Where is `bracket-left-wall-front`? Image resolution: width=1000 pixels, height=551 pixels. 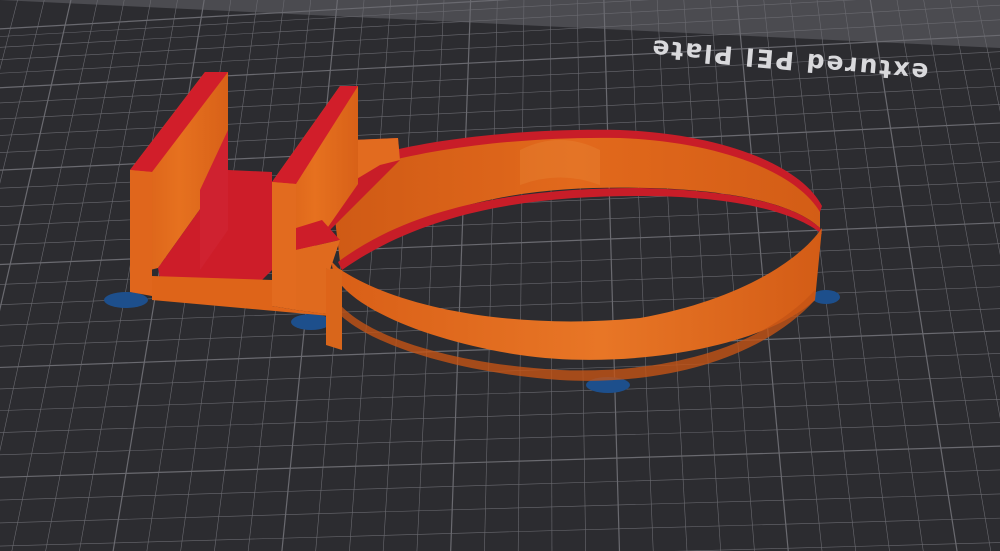
bracket-left-wall-front is located at coordinates (141, 233).